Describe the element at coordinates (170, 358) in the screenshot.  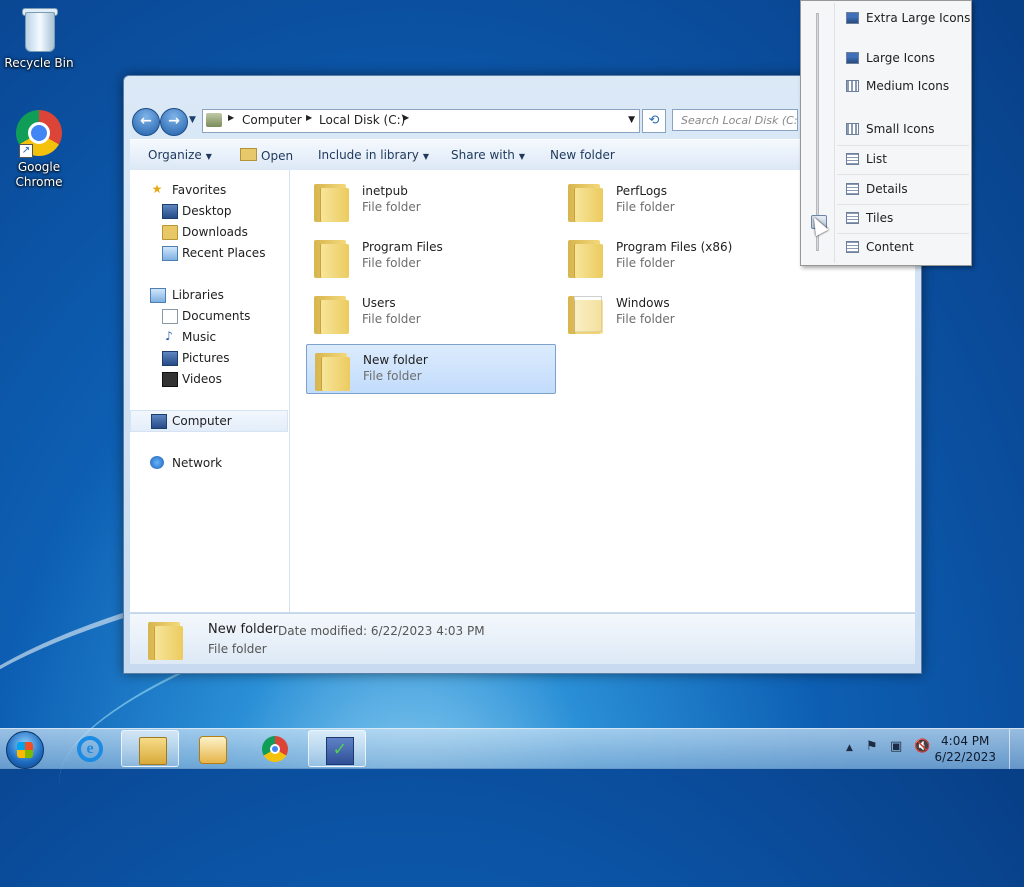
I see `pictures-icon` at that location.